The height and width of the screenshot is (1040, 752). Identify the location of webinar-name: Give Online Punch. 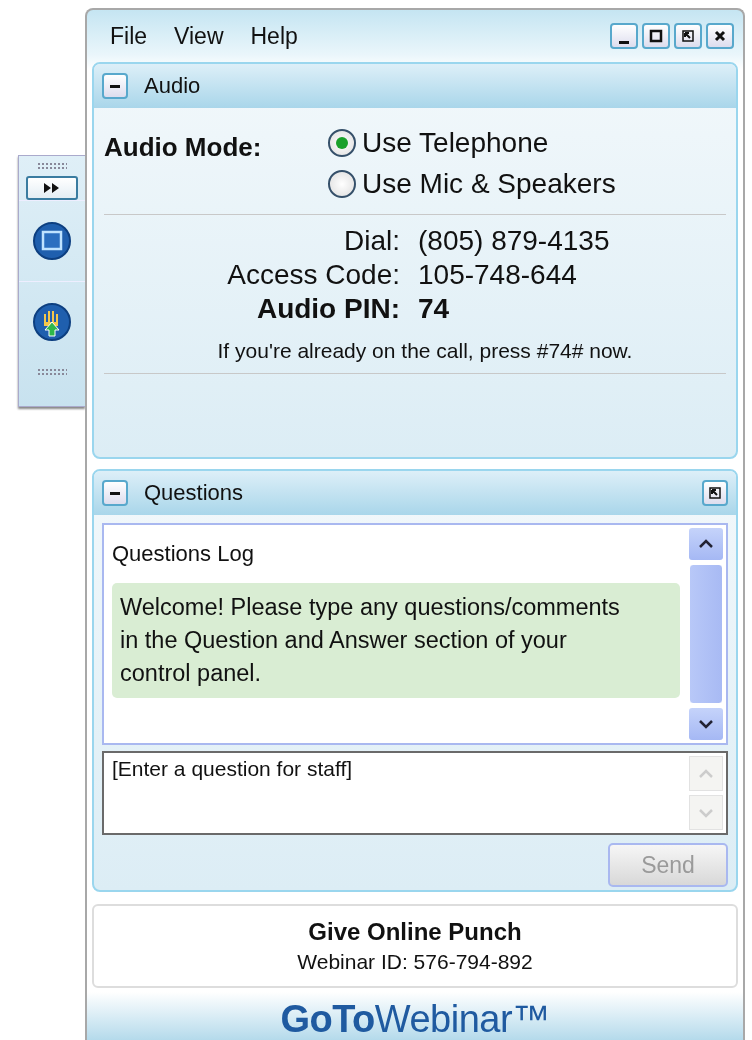
(415, 932).